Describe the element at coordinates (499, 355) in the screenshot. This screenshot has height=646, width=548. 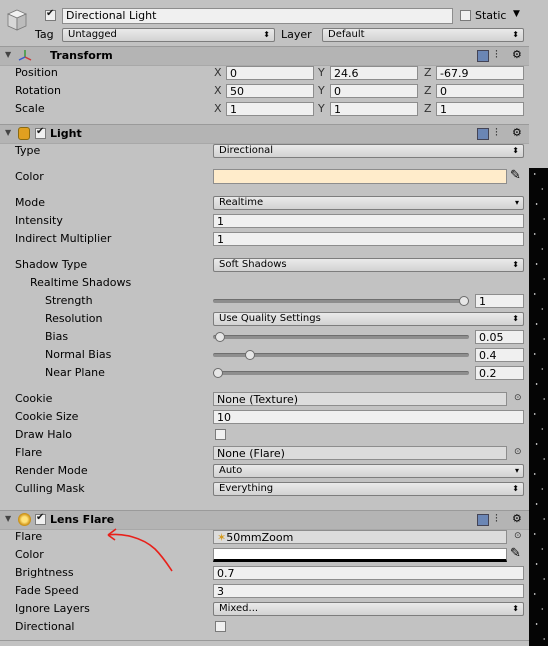
I see `normal-bias-field: 0.4` at that location.